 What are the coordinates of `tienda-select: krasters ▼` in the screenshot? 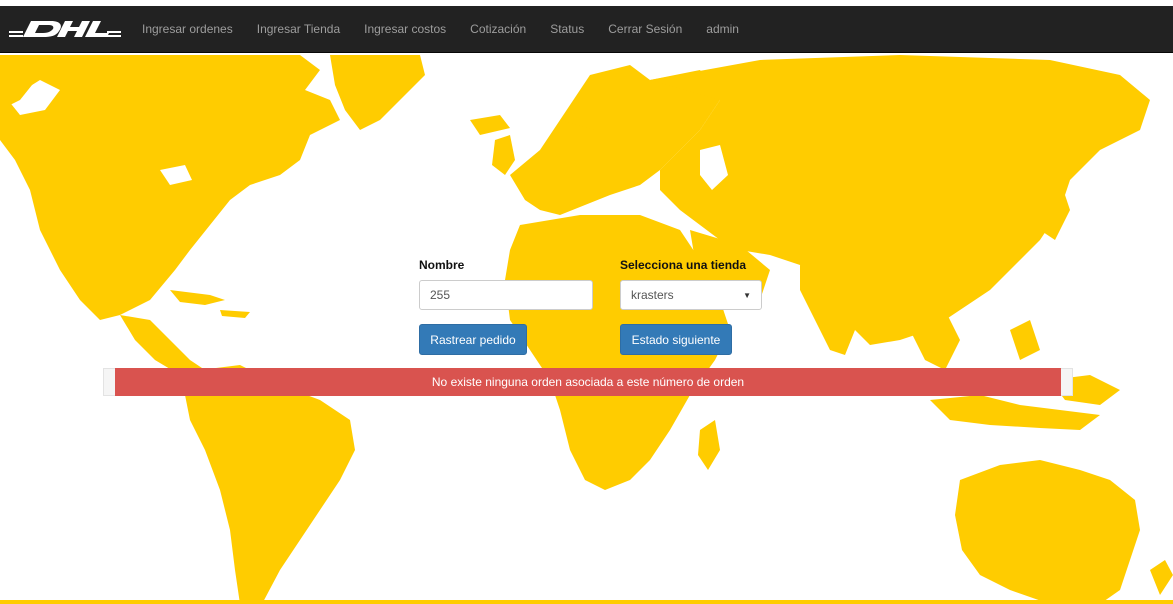 It's located at (691, 295).